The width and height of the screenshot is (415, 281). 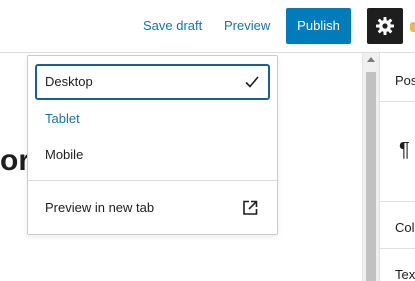 I want to click on sidebar-tab-post: Pos, so click(x=405, y=80).